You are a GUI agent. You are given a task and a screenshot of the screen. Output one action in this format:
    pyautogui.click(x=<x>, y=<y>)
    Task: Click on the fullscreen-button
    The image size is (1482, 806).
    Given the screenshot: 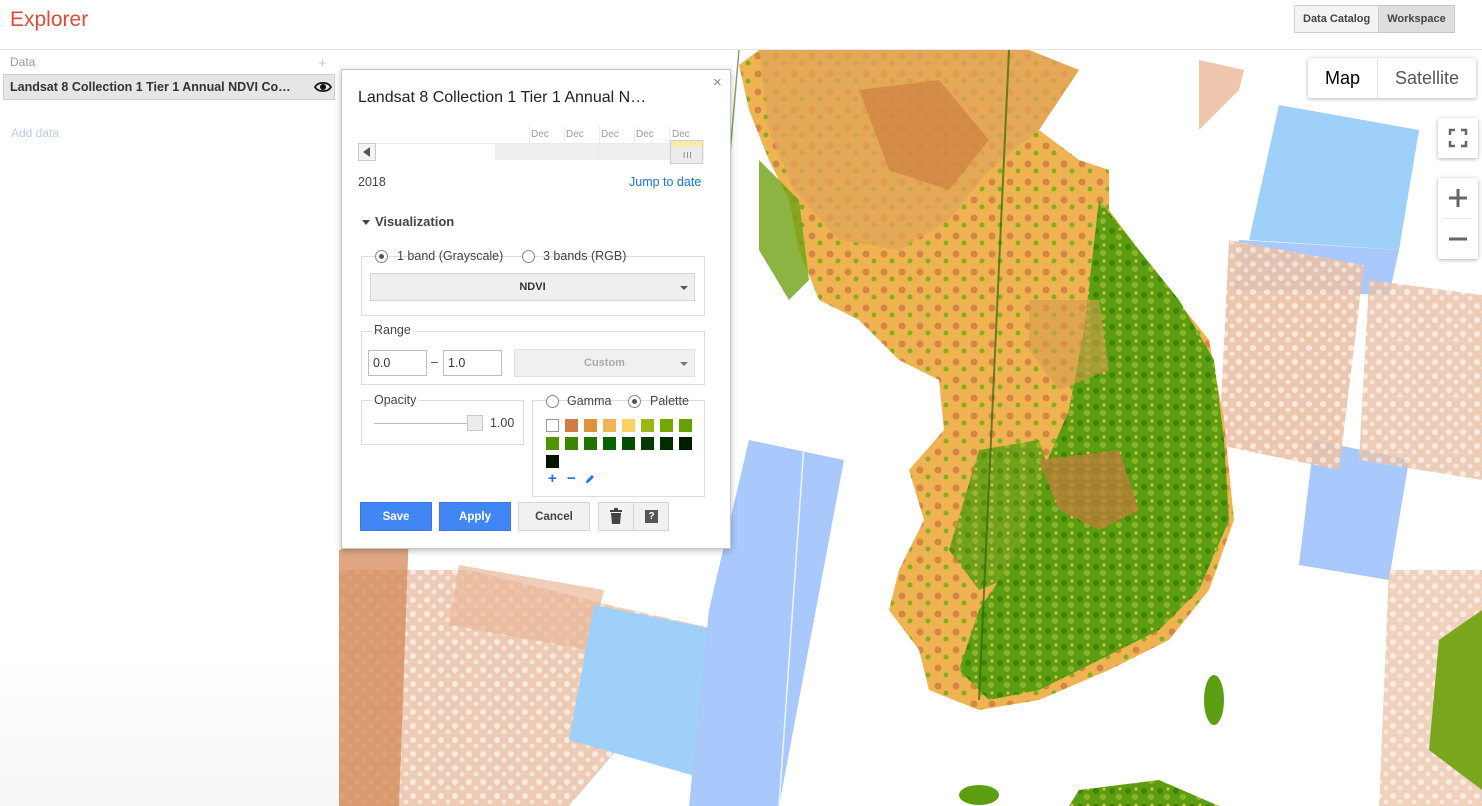 What is the action you would take?
    pyautogui.click(x=1458, y=138)
    